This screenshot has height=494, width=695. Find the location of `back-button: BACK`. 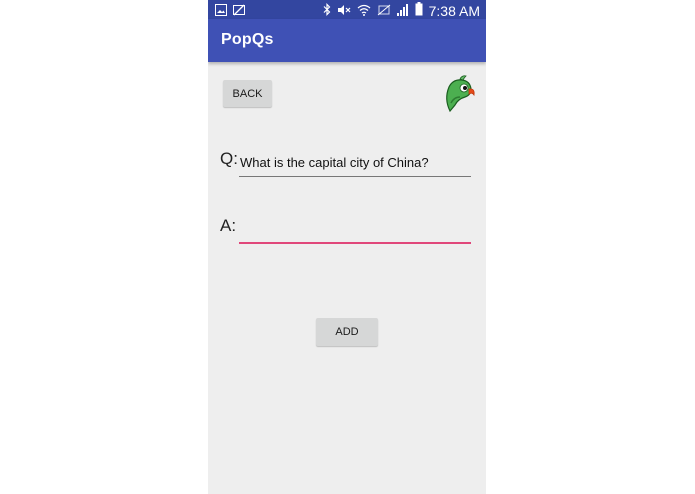

back-button: BACK is located at coordinates (247, 93).